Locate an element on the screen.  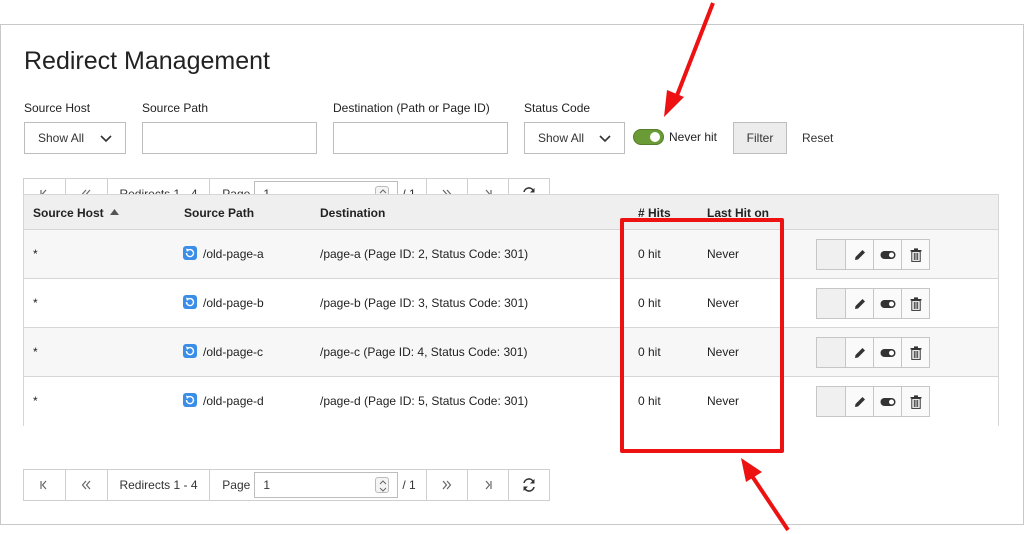
reset-button: Reset is located at coordinates (817, 138).